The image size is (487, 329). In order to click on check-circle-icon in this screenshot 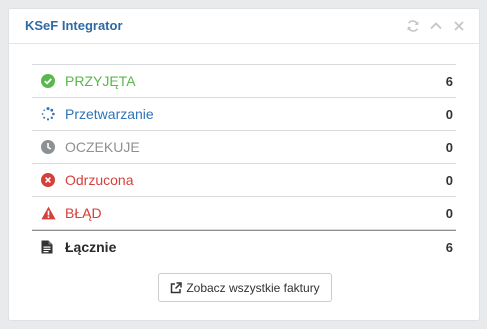, I will do `click(48, 81)`.